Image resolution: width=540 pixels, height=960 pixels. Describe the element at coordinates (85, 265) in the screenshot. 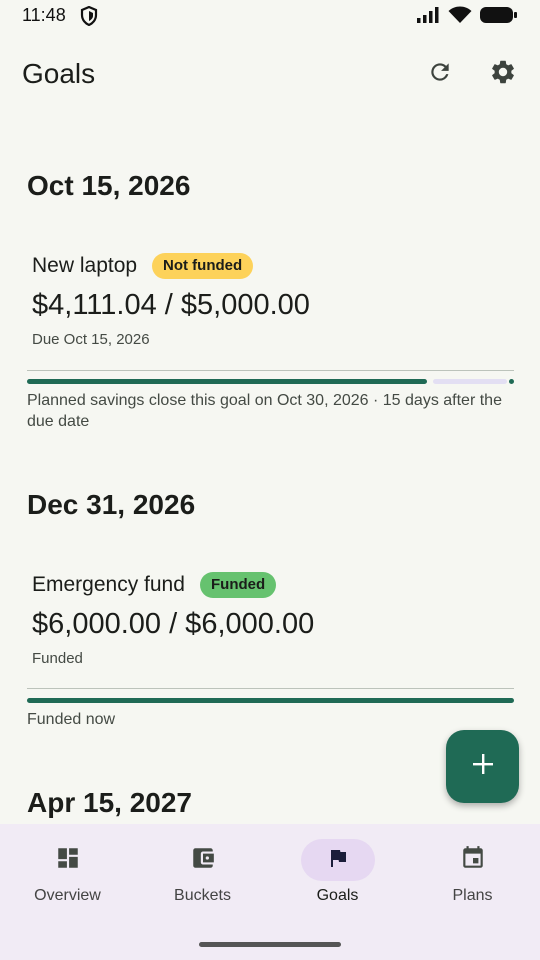

I see `goal-name: New laptop` at that location.